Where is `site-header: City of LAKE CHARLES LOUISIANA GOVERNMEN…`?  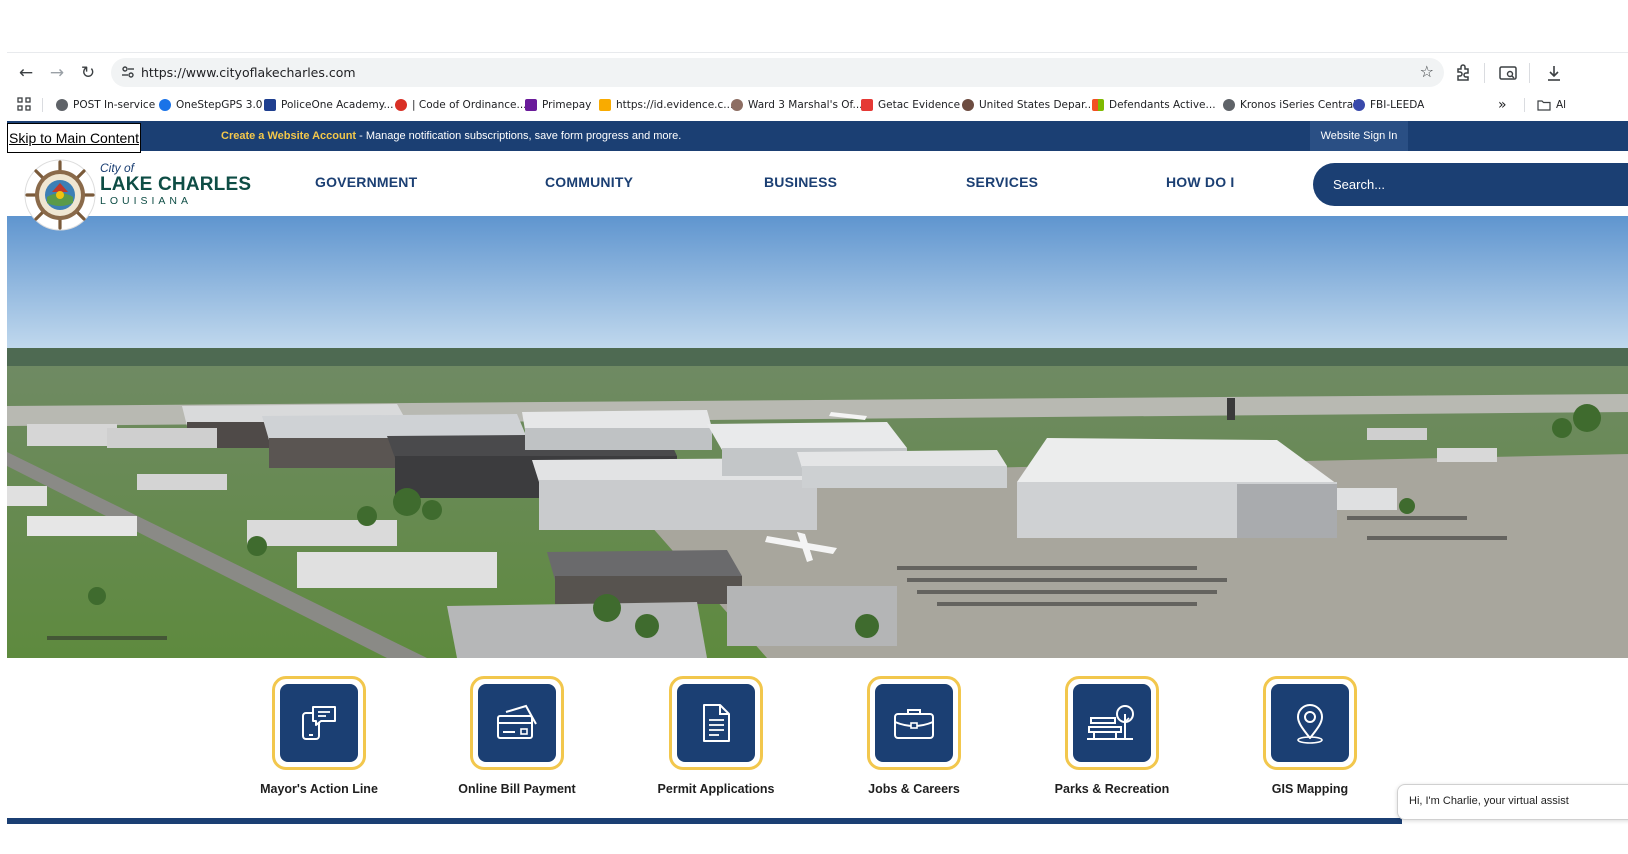
site-header: City of LAKE CHARLES LOUISIANA GOVERNMEN… is located at coordinates (817, 191).